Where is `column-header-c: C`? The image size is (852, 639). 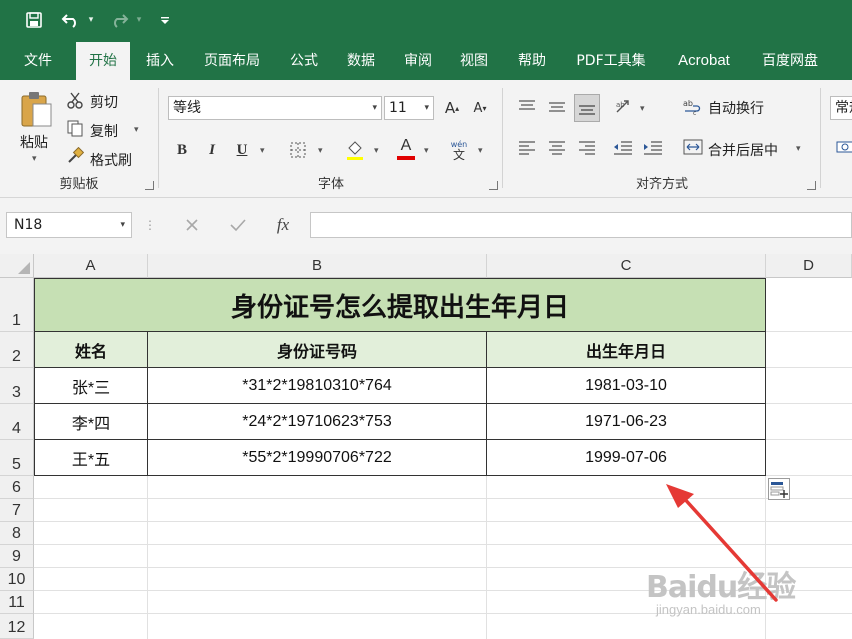 column-header-c: C is located at coordinates (626, 266).